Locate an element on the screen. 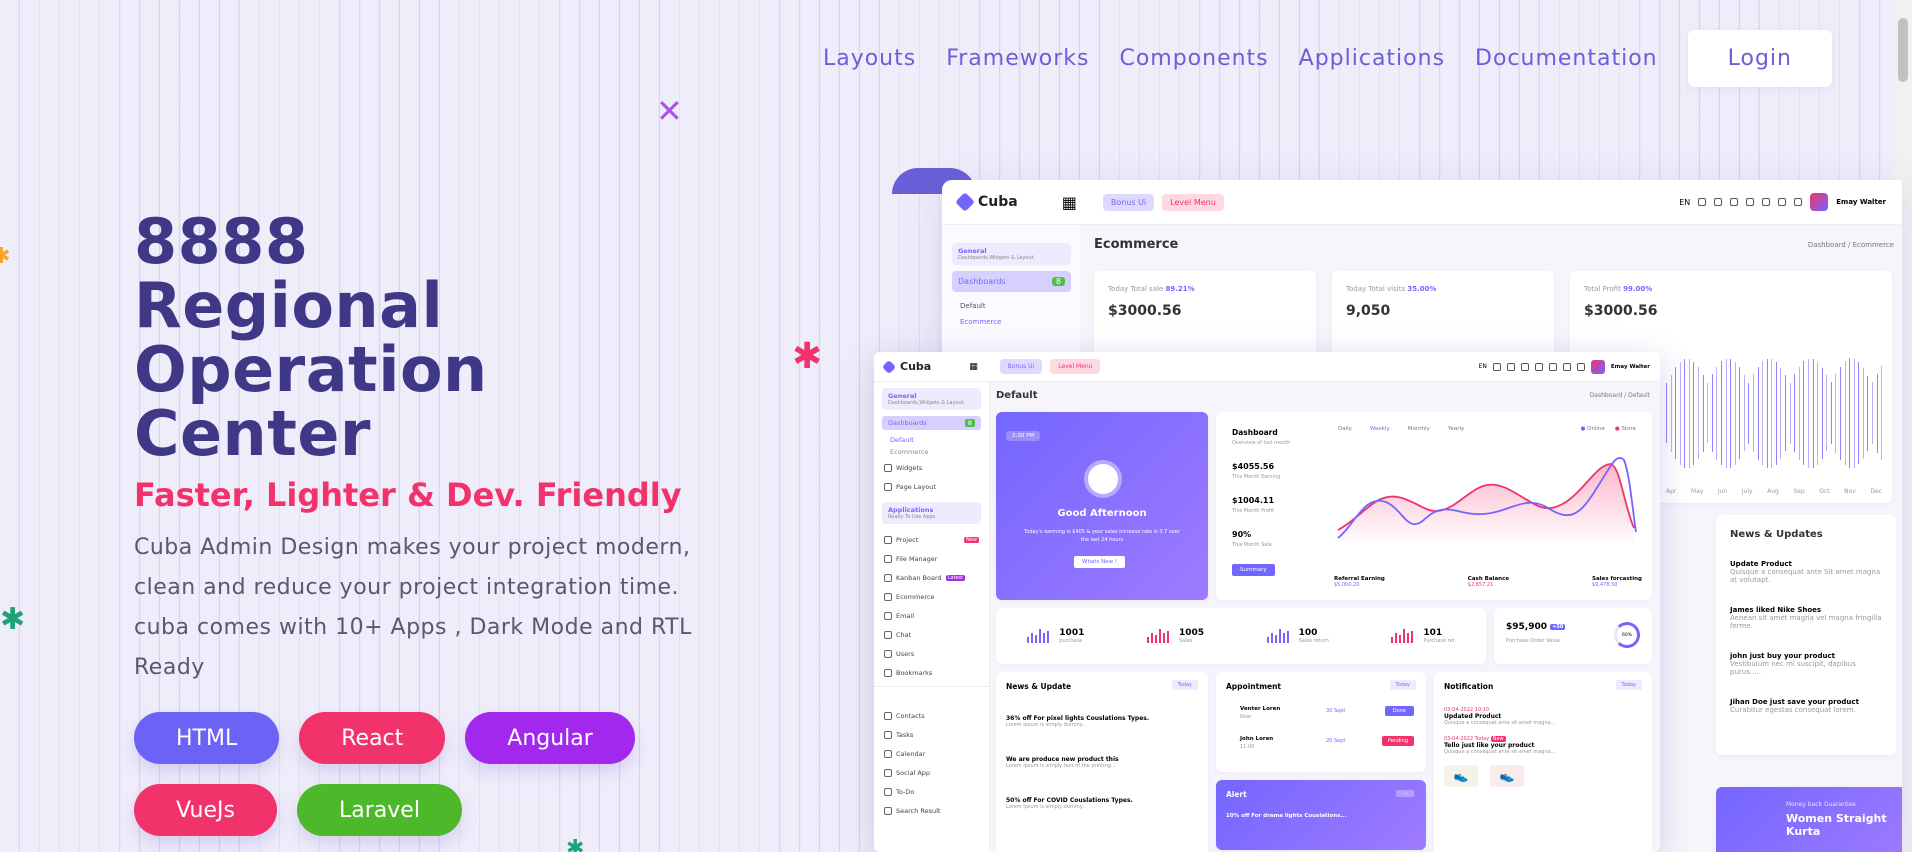  sidebar-item-project: Project New is located at coordinates (931, 539).